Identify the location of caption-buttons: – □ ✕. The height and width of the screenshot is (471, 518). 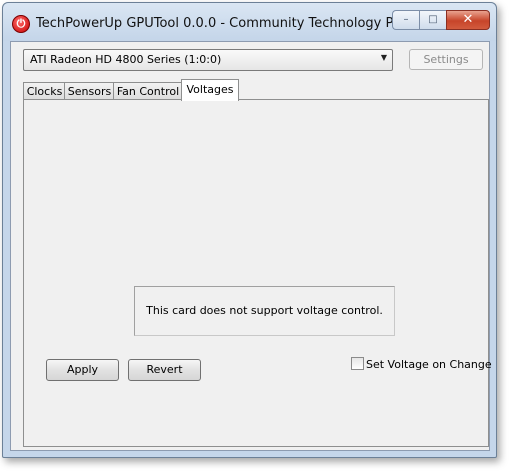
(441, 20).